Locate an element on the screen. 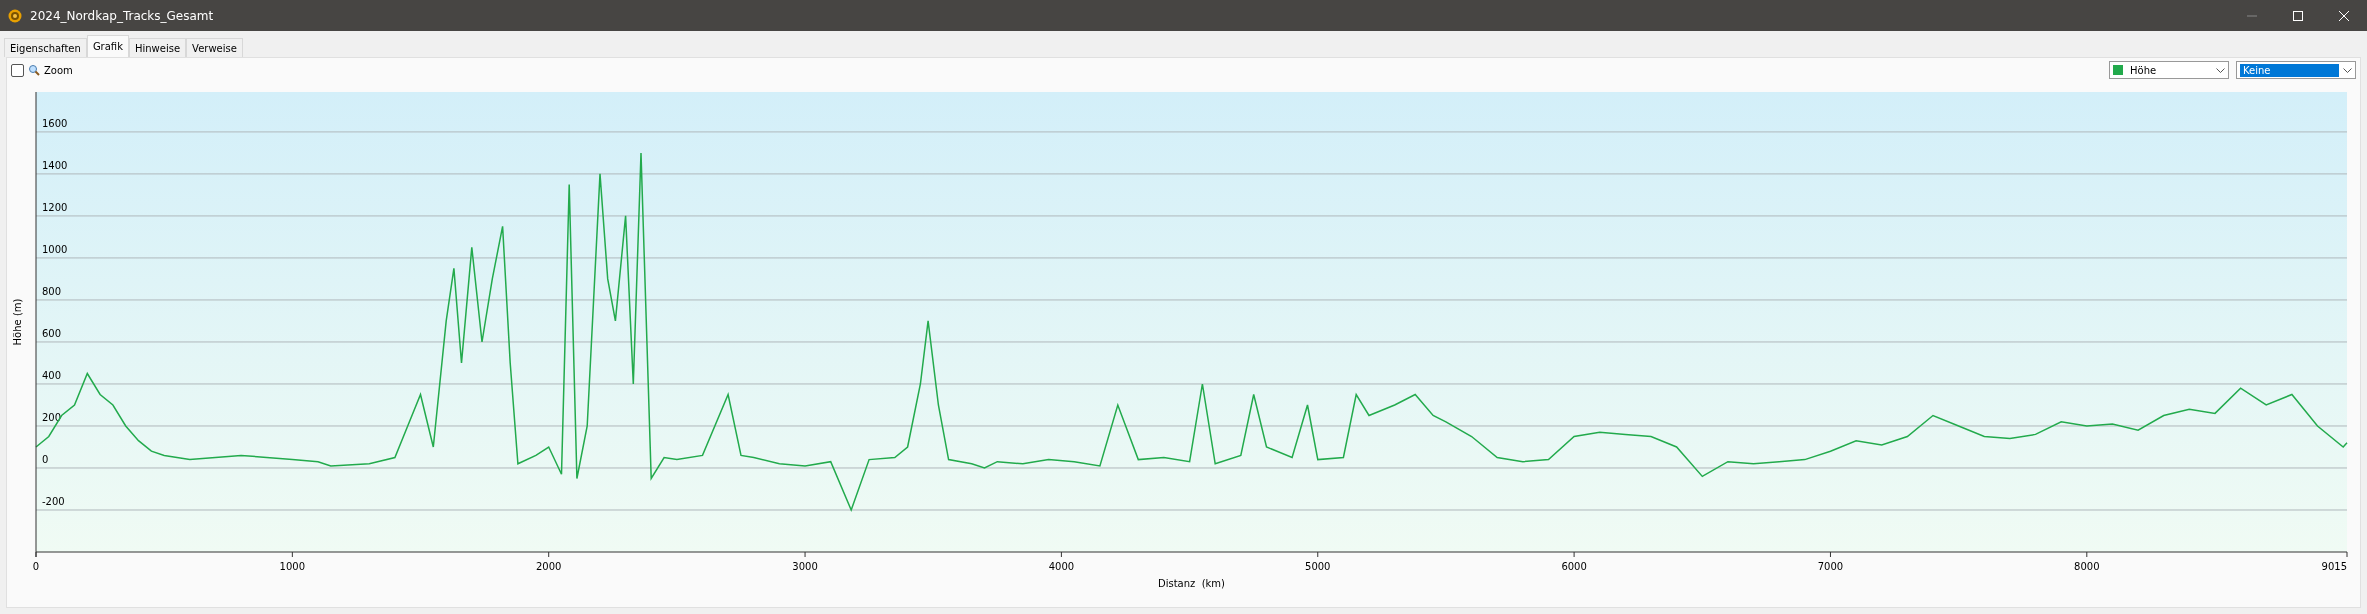  tab: Grafik is located at coordinates (107, 46).